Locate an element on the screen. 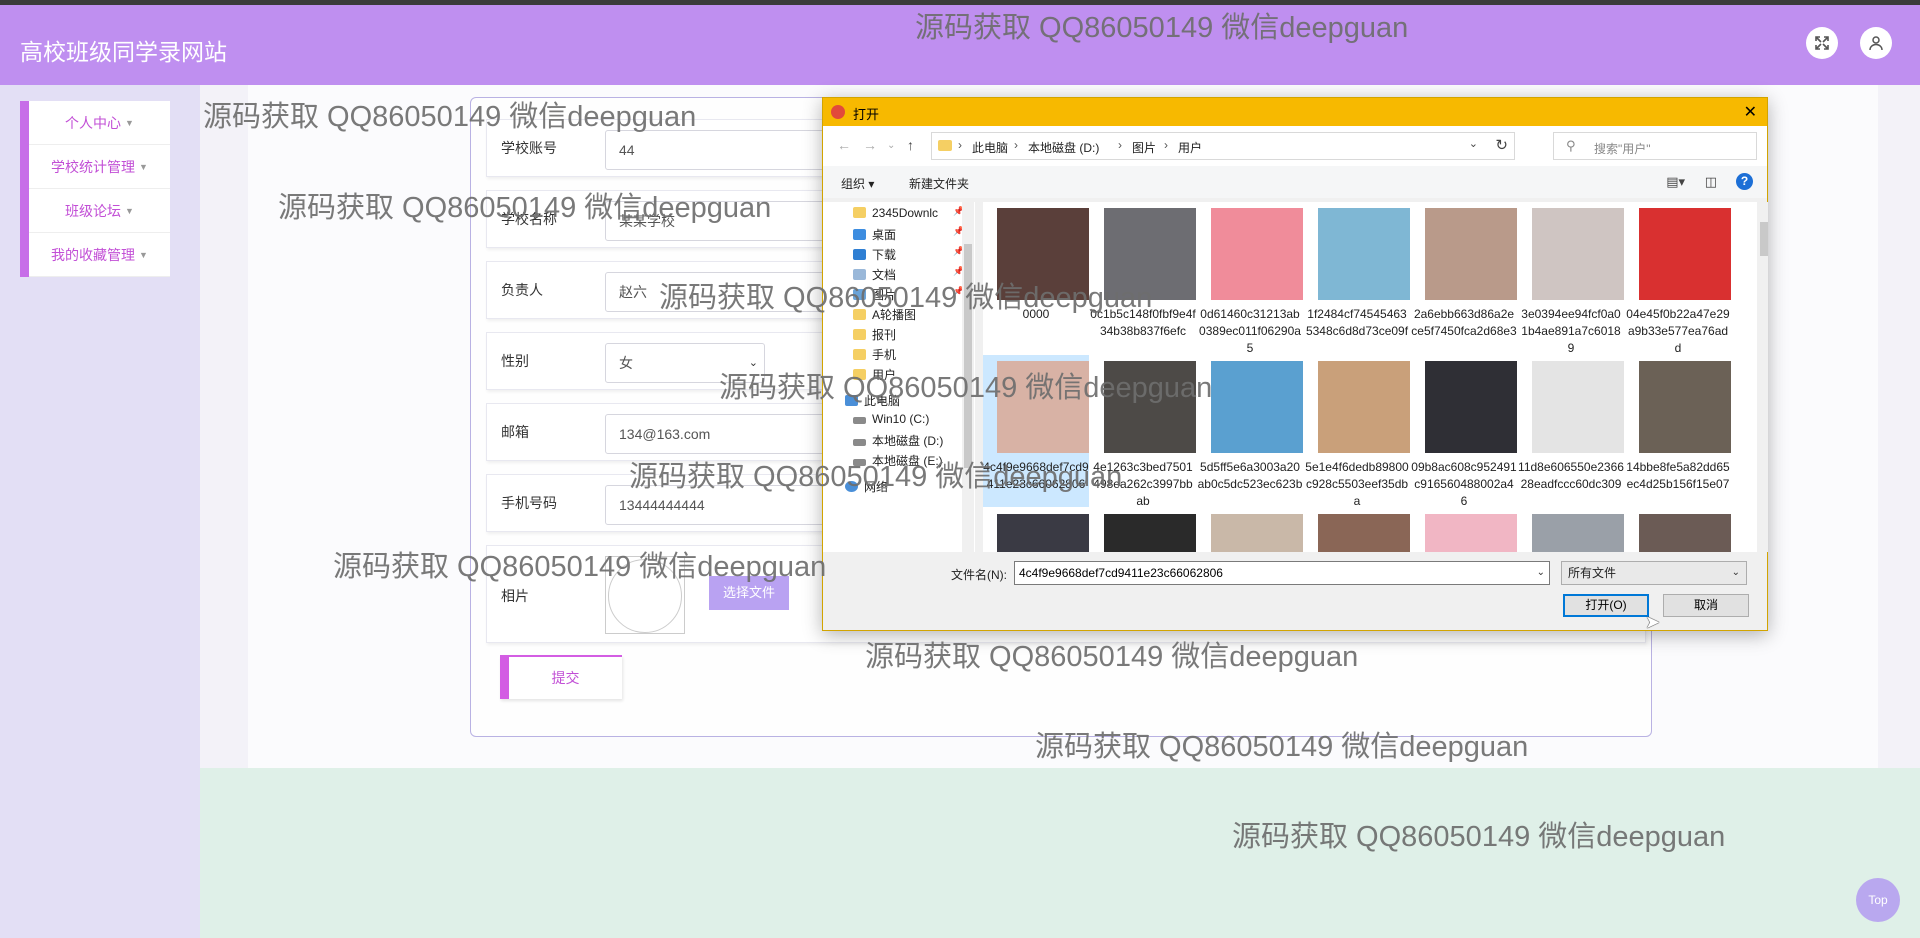 This screenshot has height=938, width=1920. nav-item-label: 报刊 is located at coordinates (884, 335).